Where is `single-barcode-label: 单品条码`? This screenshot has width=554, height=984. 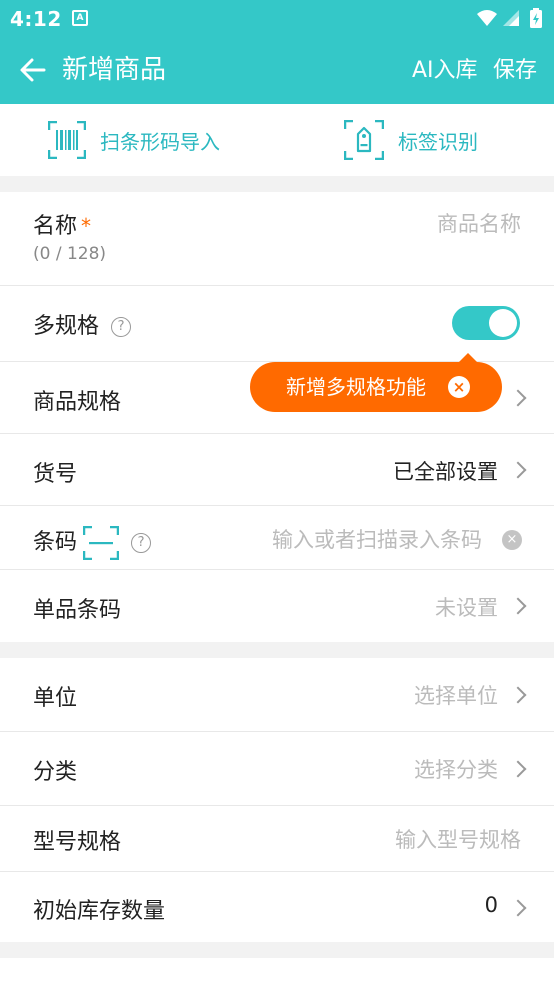
single-barcode-label: 单品条码 is located at coordinates (77, 610).